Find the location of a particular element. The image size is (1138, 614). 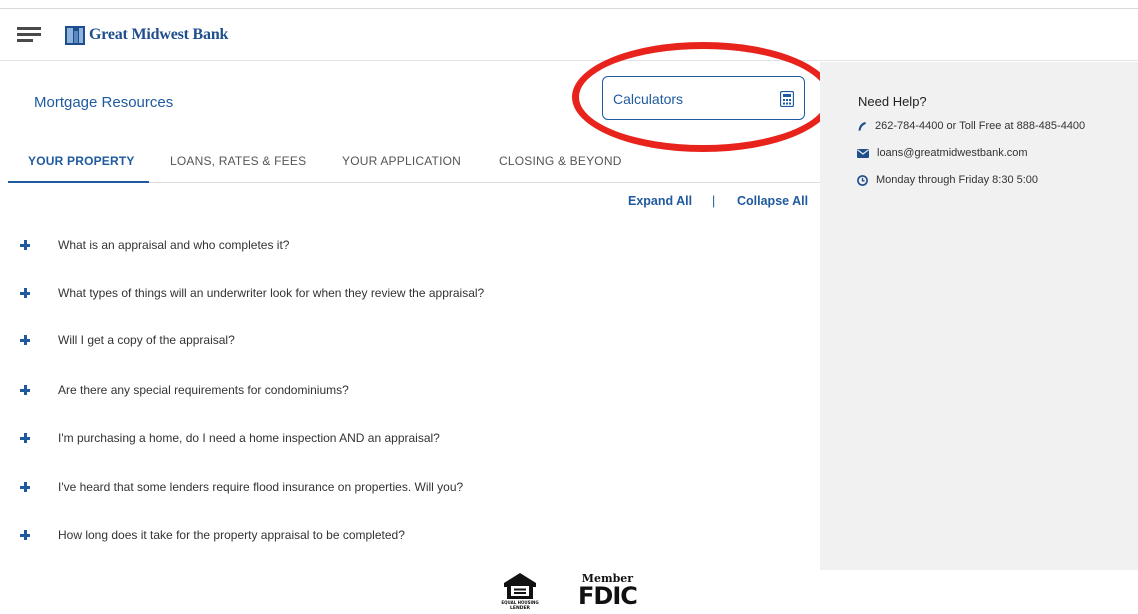

tab-loans-rates-fees: LOANS, RATES & FEES is located at coordinates (238, 162).